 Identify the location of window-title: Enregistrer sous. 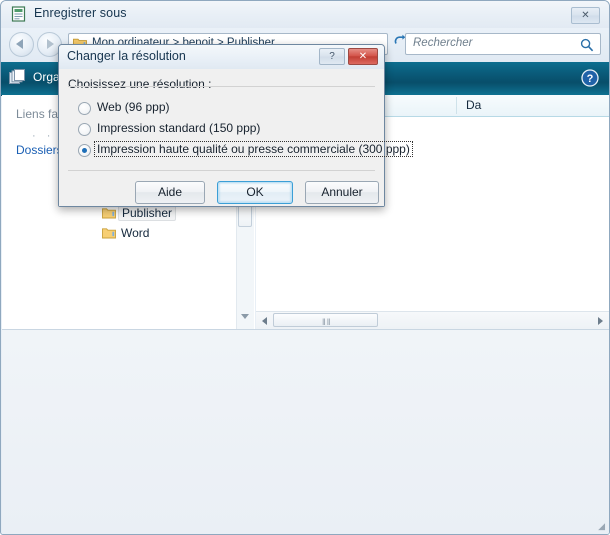
(80, 13).